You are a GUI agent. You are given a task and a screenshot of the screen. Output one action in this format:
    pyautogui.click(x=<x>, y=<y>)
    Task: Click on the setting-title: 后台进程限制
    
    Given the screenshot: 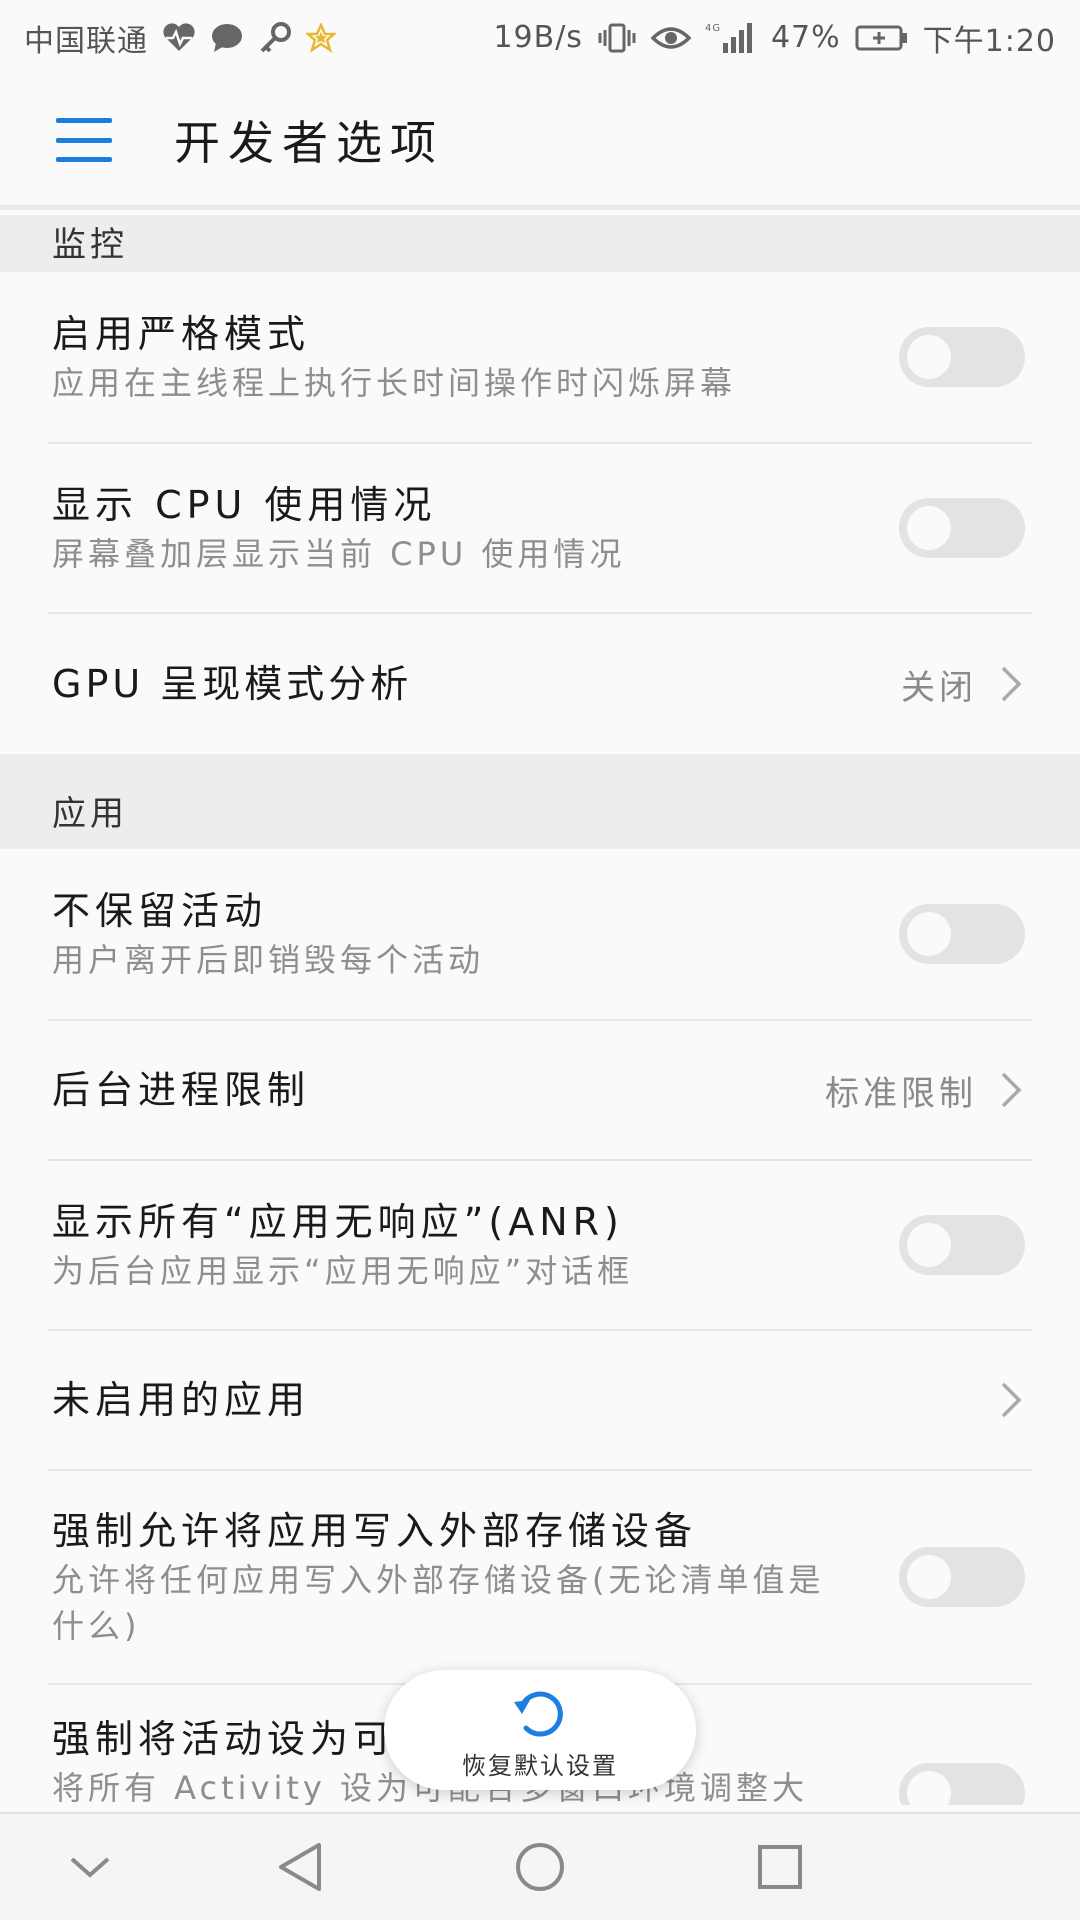 What is the action you would take?
    pyautogui.click(x=181, y=1090)
    